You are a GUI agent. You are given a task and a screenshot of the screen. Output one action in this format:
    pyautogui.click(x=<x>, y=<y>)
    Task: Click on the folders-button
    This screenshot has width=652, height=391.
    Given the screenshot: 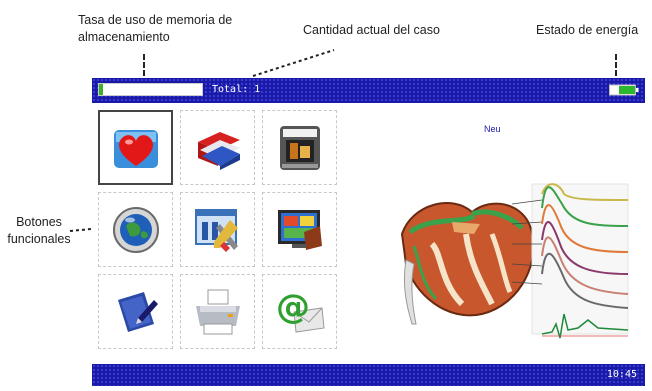 What is the action you would take?
    pyautogui.click(x=217, y=147)
    